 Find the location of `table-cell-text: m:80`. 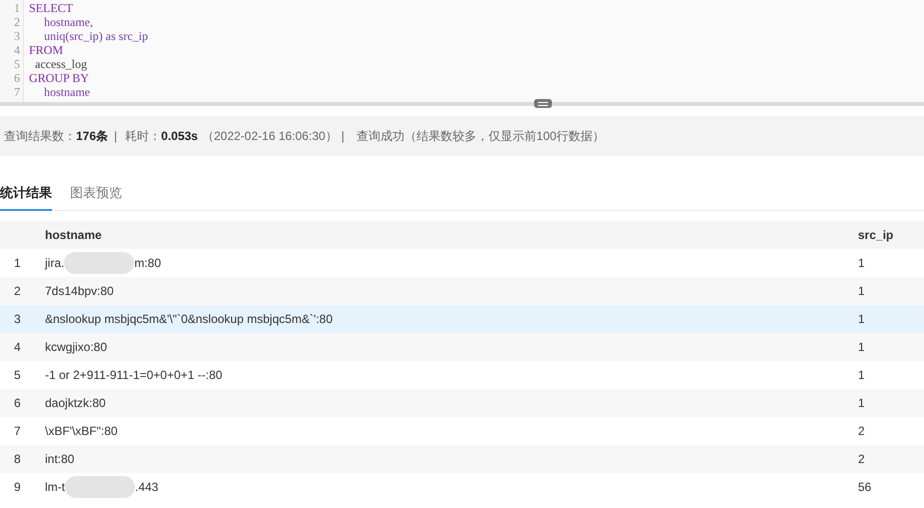

table-cell-text: m:80 is located at coordinates (148, 263).